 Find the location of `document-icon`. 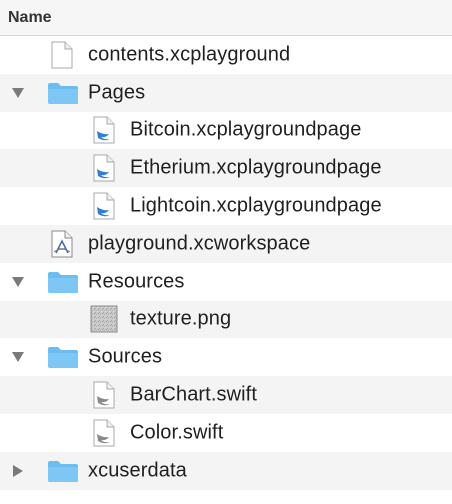

document-icon is located at coordinates (62, 55).